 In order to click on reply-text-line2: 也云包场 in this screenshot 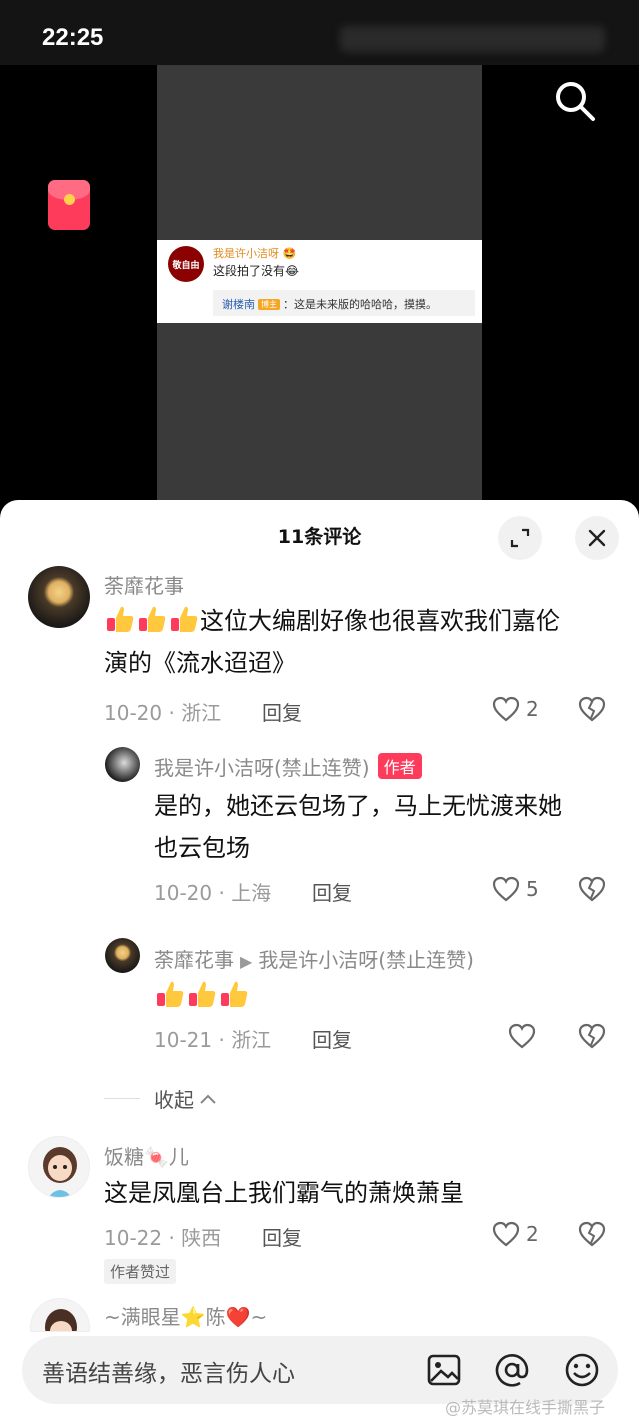, I will do `click(202, 848)`.